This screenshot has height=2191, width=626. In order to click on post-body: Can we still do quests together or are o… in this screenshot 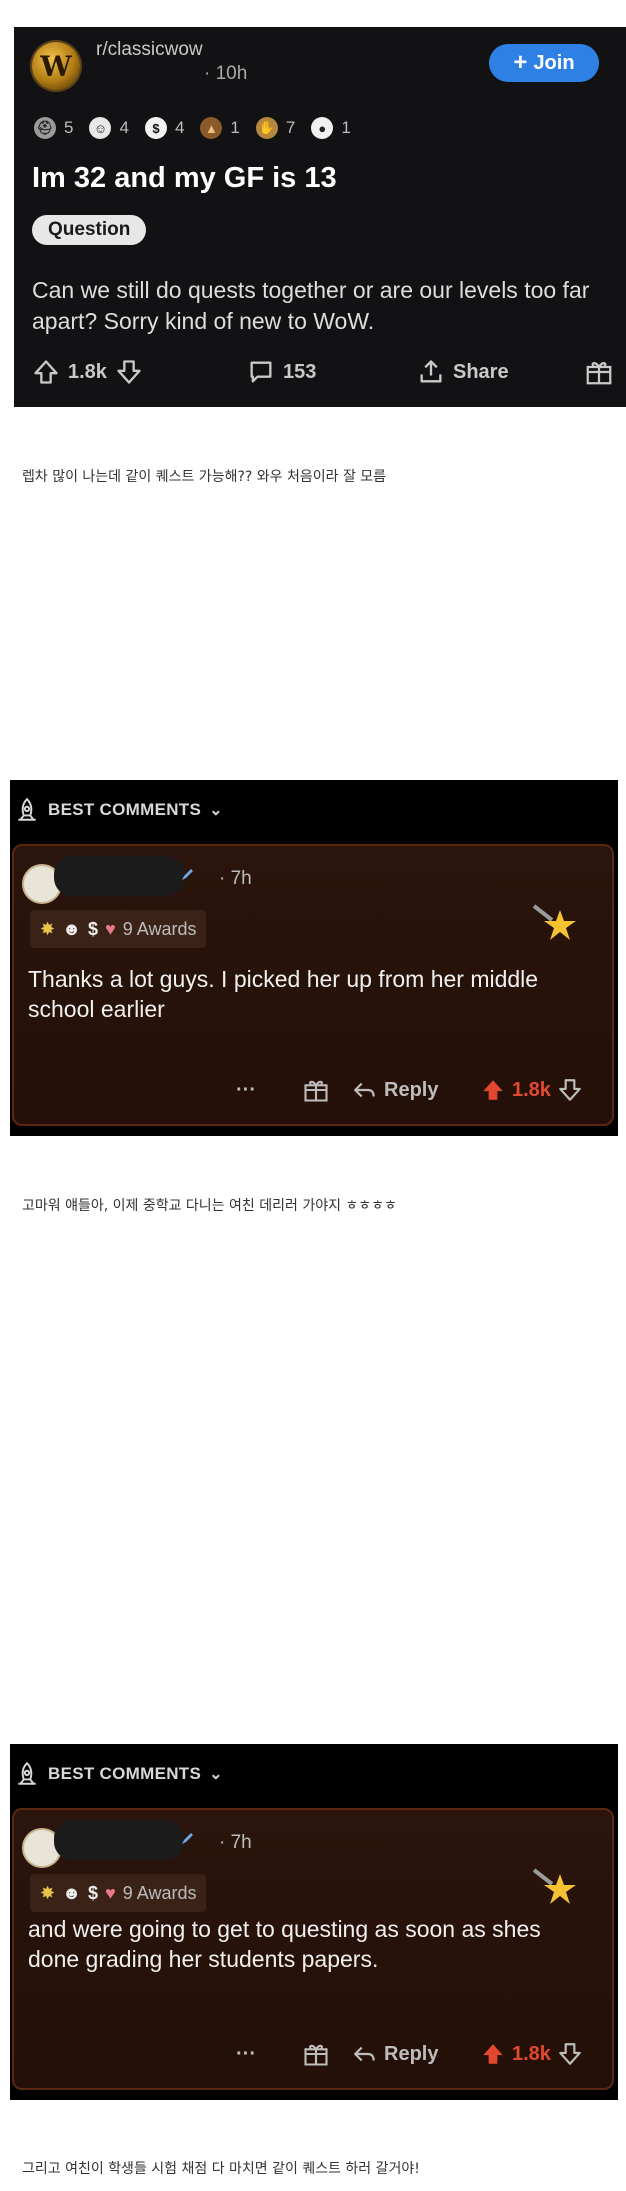, I will do `click(311, 305)`.